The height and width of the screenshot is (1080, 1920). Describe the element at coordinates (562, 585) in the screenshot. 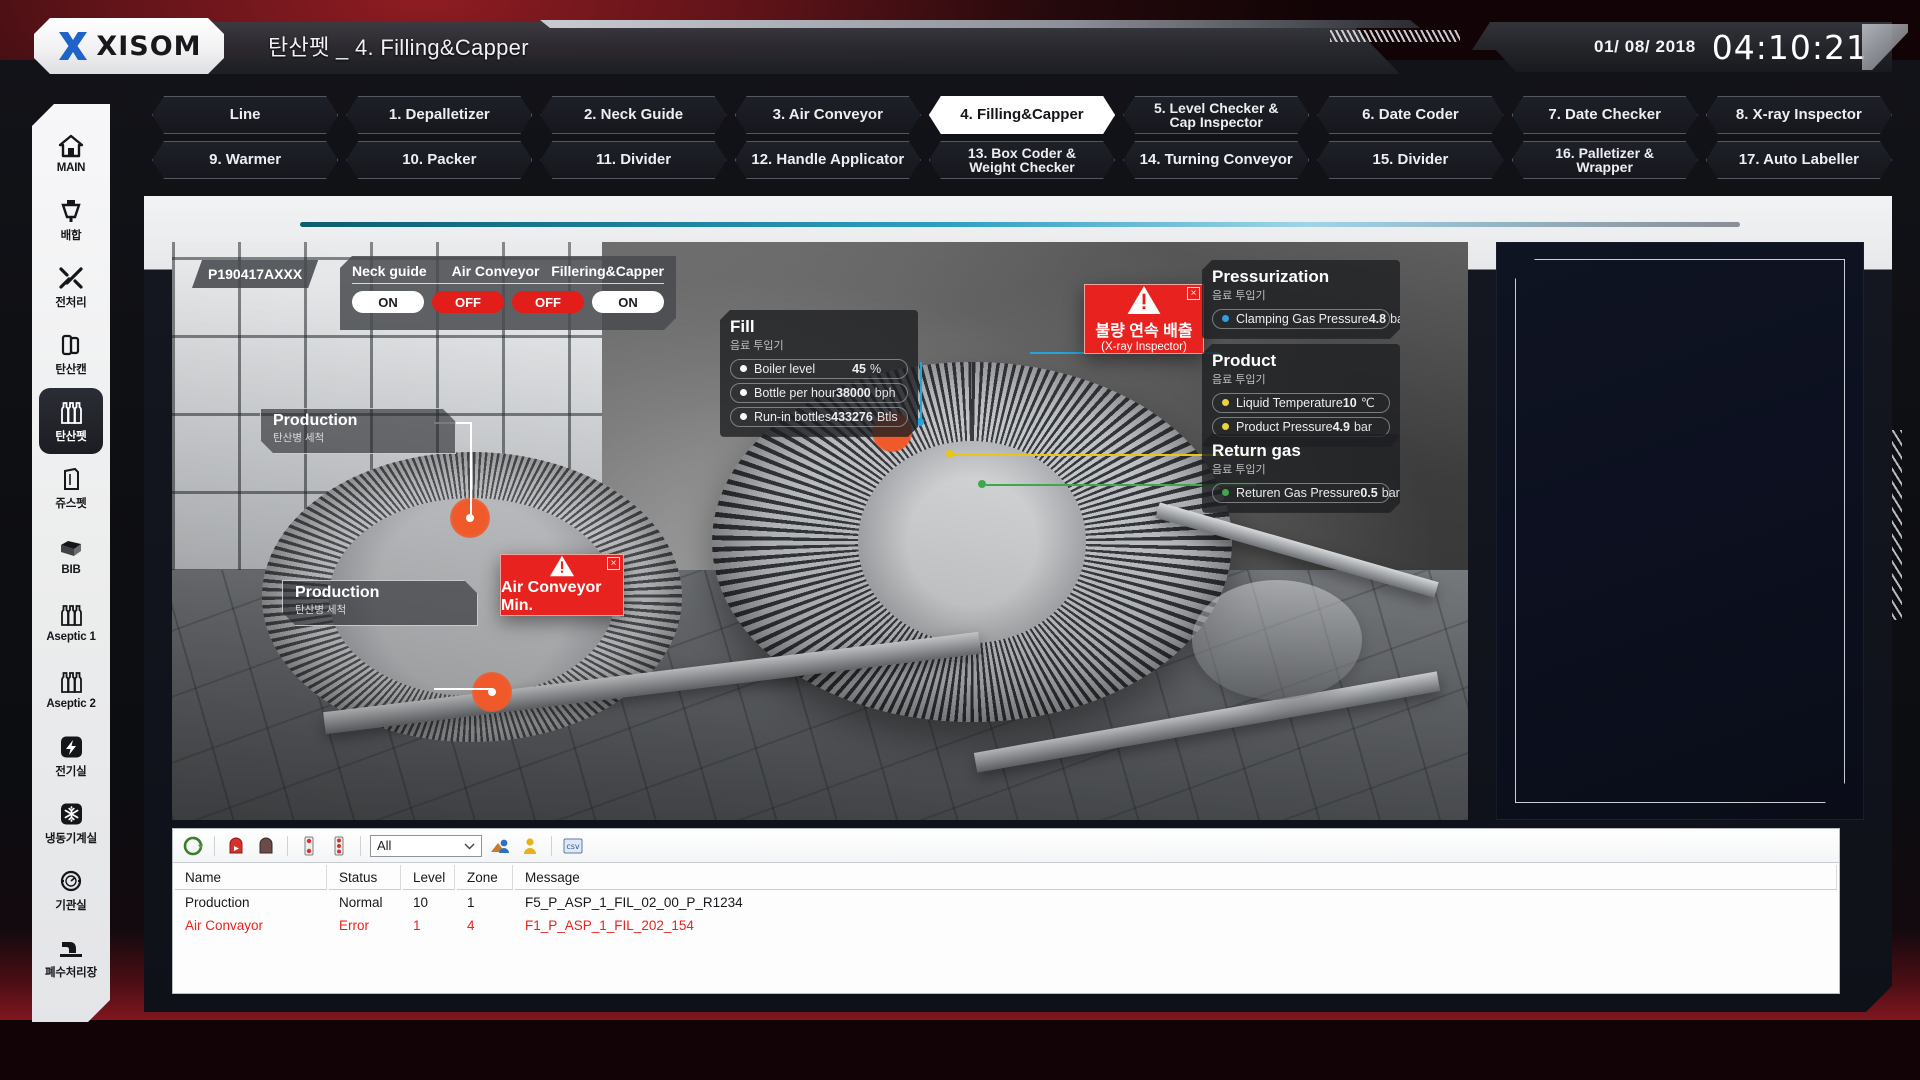

I see `alarm-popup-air-conveyor: × Air Conveyor Min.` at that location.